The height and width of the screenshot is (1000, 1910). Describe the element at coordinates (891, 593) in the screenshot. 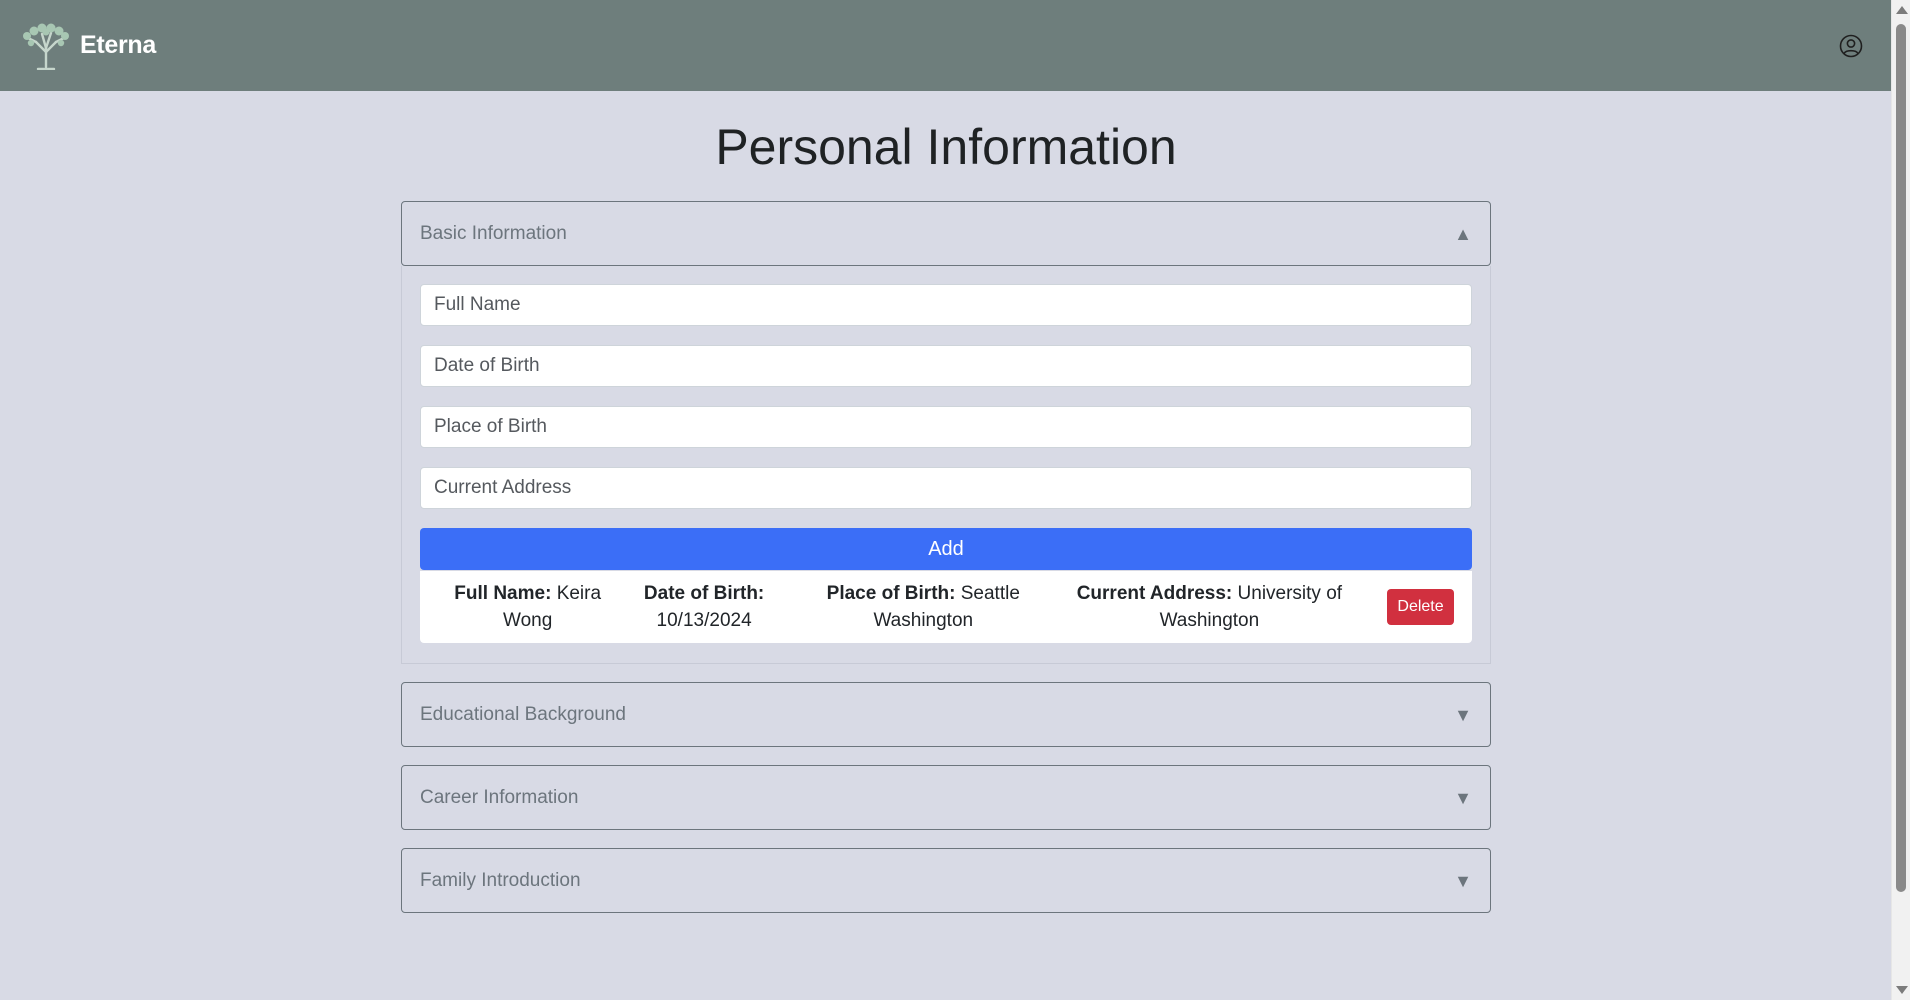

I see `entry-pob-label: Place of Birth:` at that location.